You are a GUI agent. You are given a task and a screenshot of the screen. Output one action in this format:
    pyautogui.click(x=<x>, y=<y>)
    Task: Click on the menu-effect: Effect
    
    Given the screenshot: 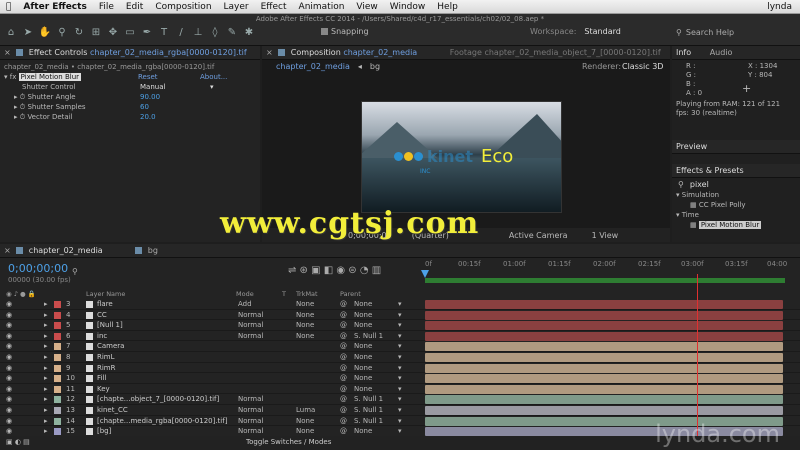 What is the action you would take?
    pyautogui.click(x=274, y=7)
    